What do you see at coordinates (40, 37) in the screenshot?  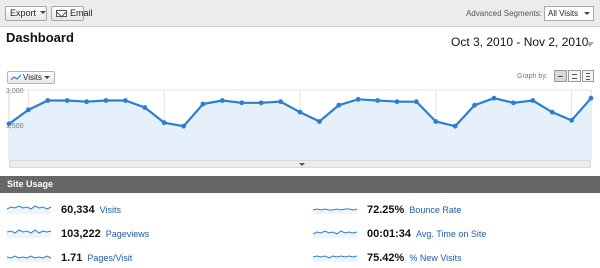 I see `page-title: Dashboard` at bounding box center [40, 37].